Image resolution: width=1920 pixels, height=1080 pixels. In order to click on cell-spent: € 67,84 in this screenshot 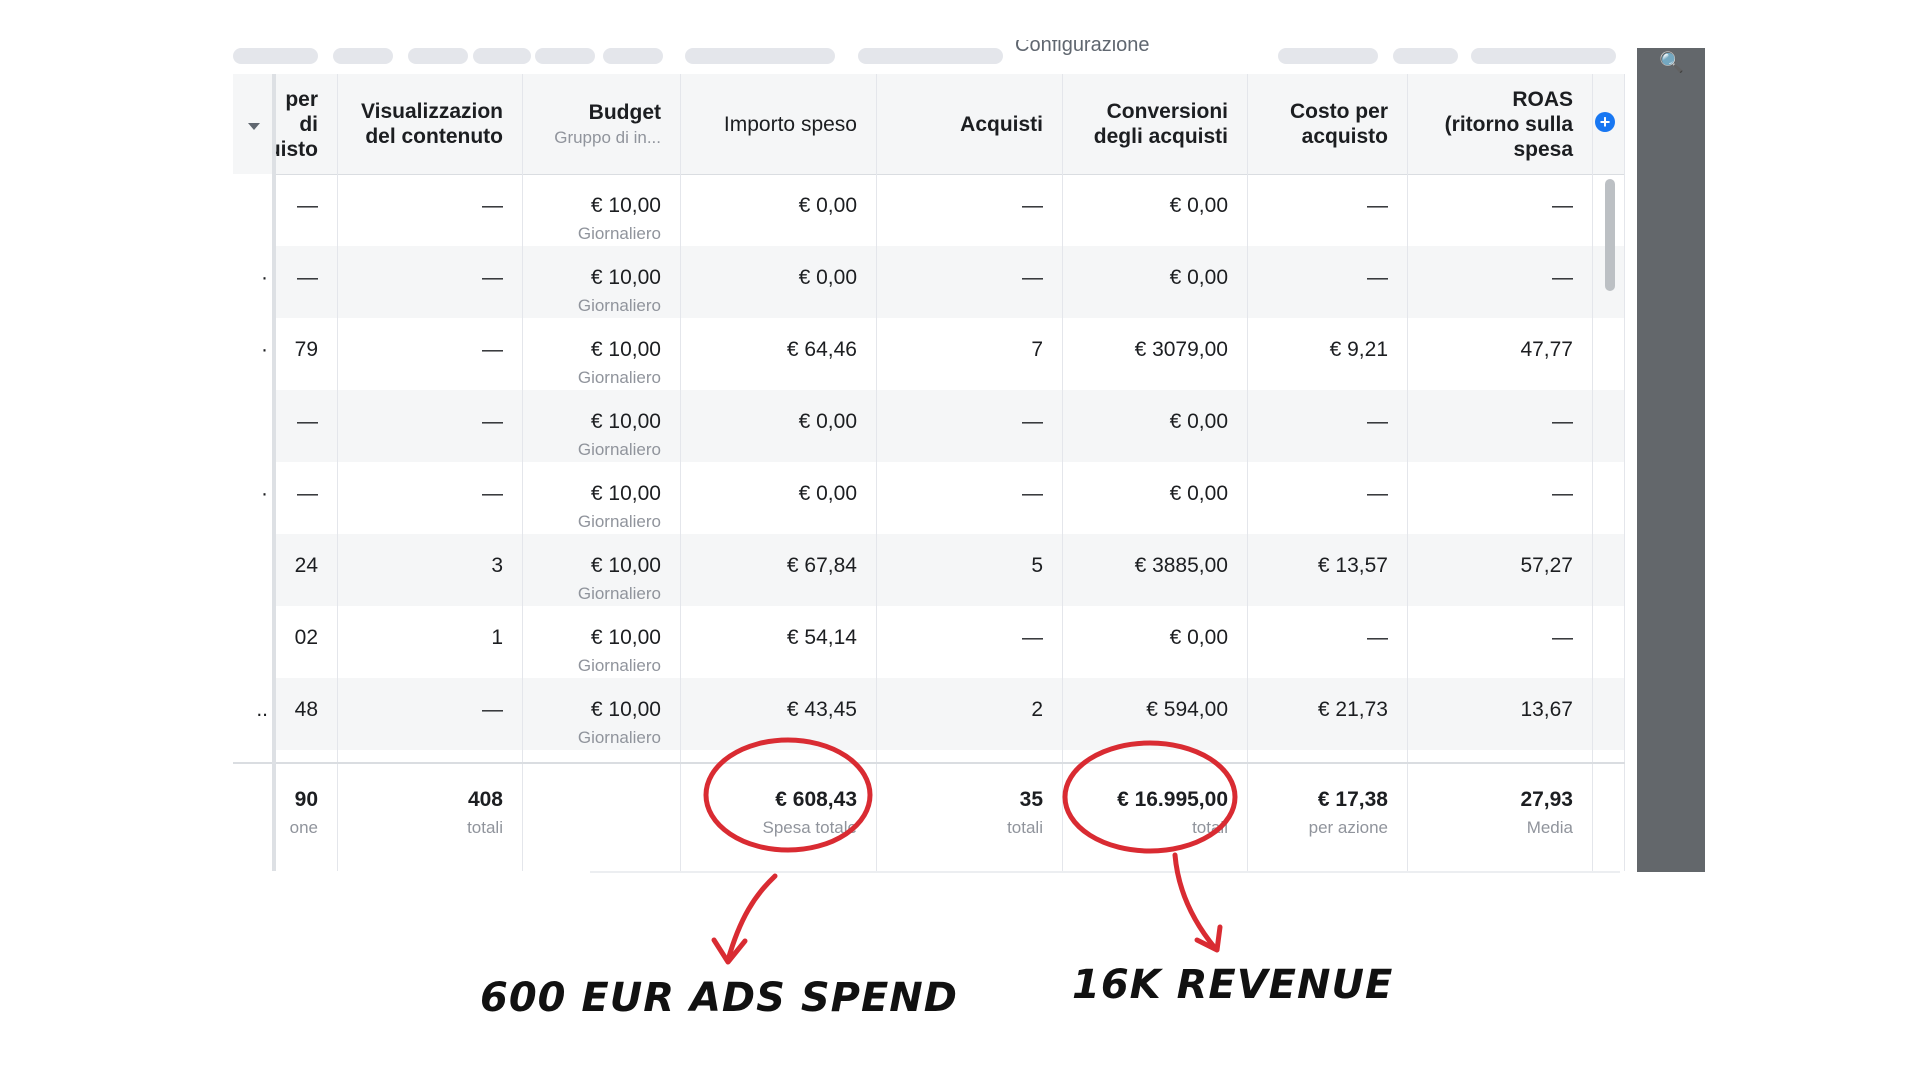, I will do `click(779, 570)`.